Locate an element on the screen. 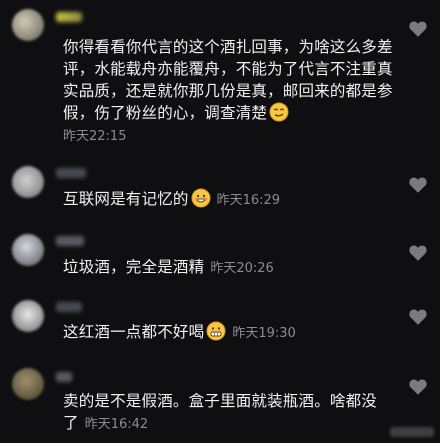 The height and width of the screenshot is (443, 440). comment-item: 这红酒一点都不好喝 昨天19:30 is located at coordinates (220, 322).